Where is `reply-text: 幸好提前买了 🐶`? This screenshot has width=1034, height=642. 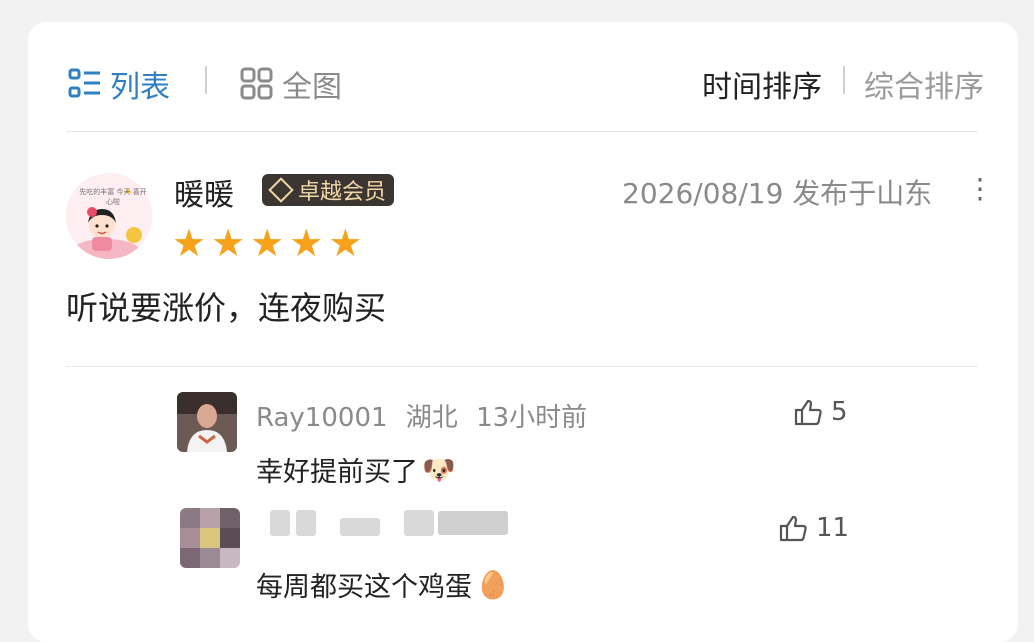
reply-text: 幸好提前买了 🐶 is located at coordinates (356, 469).